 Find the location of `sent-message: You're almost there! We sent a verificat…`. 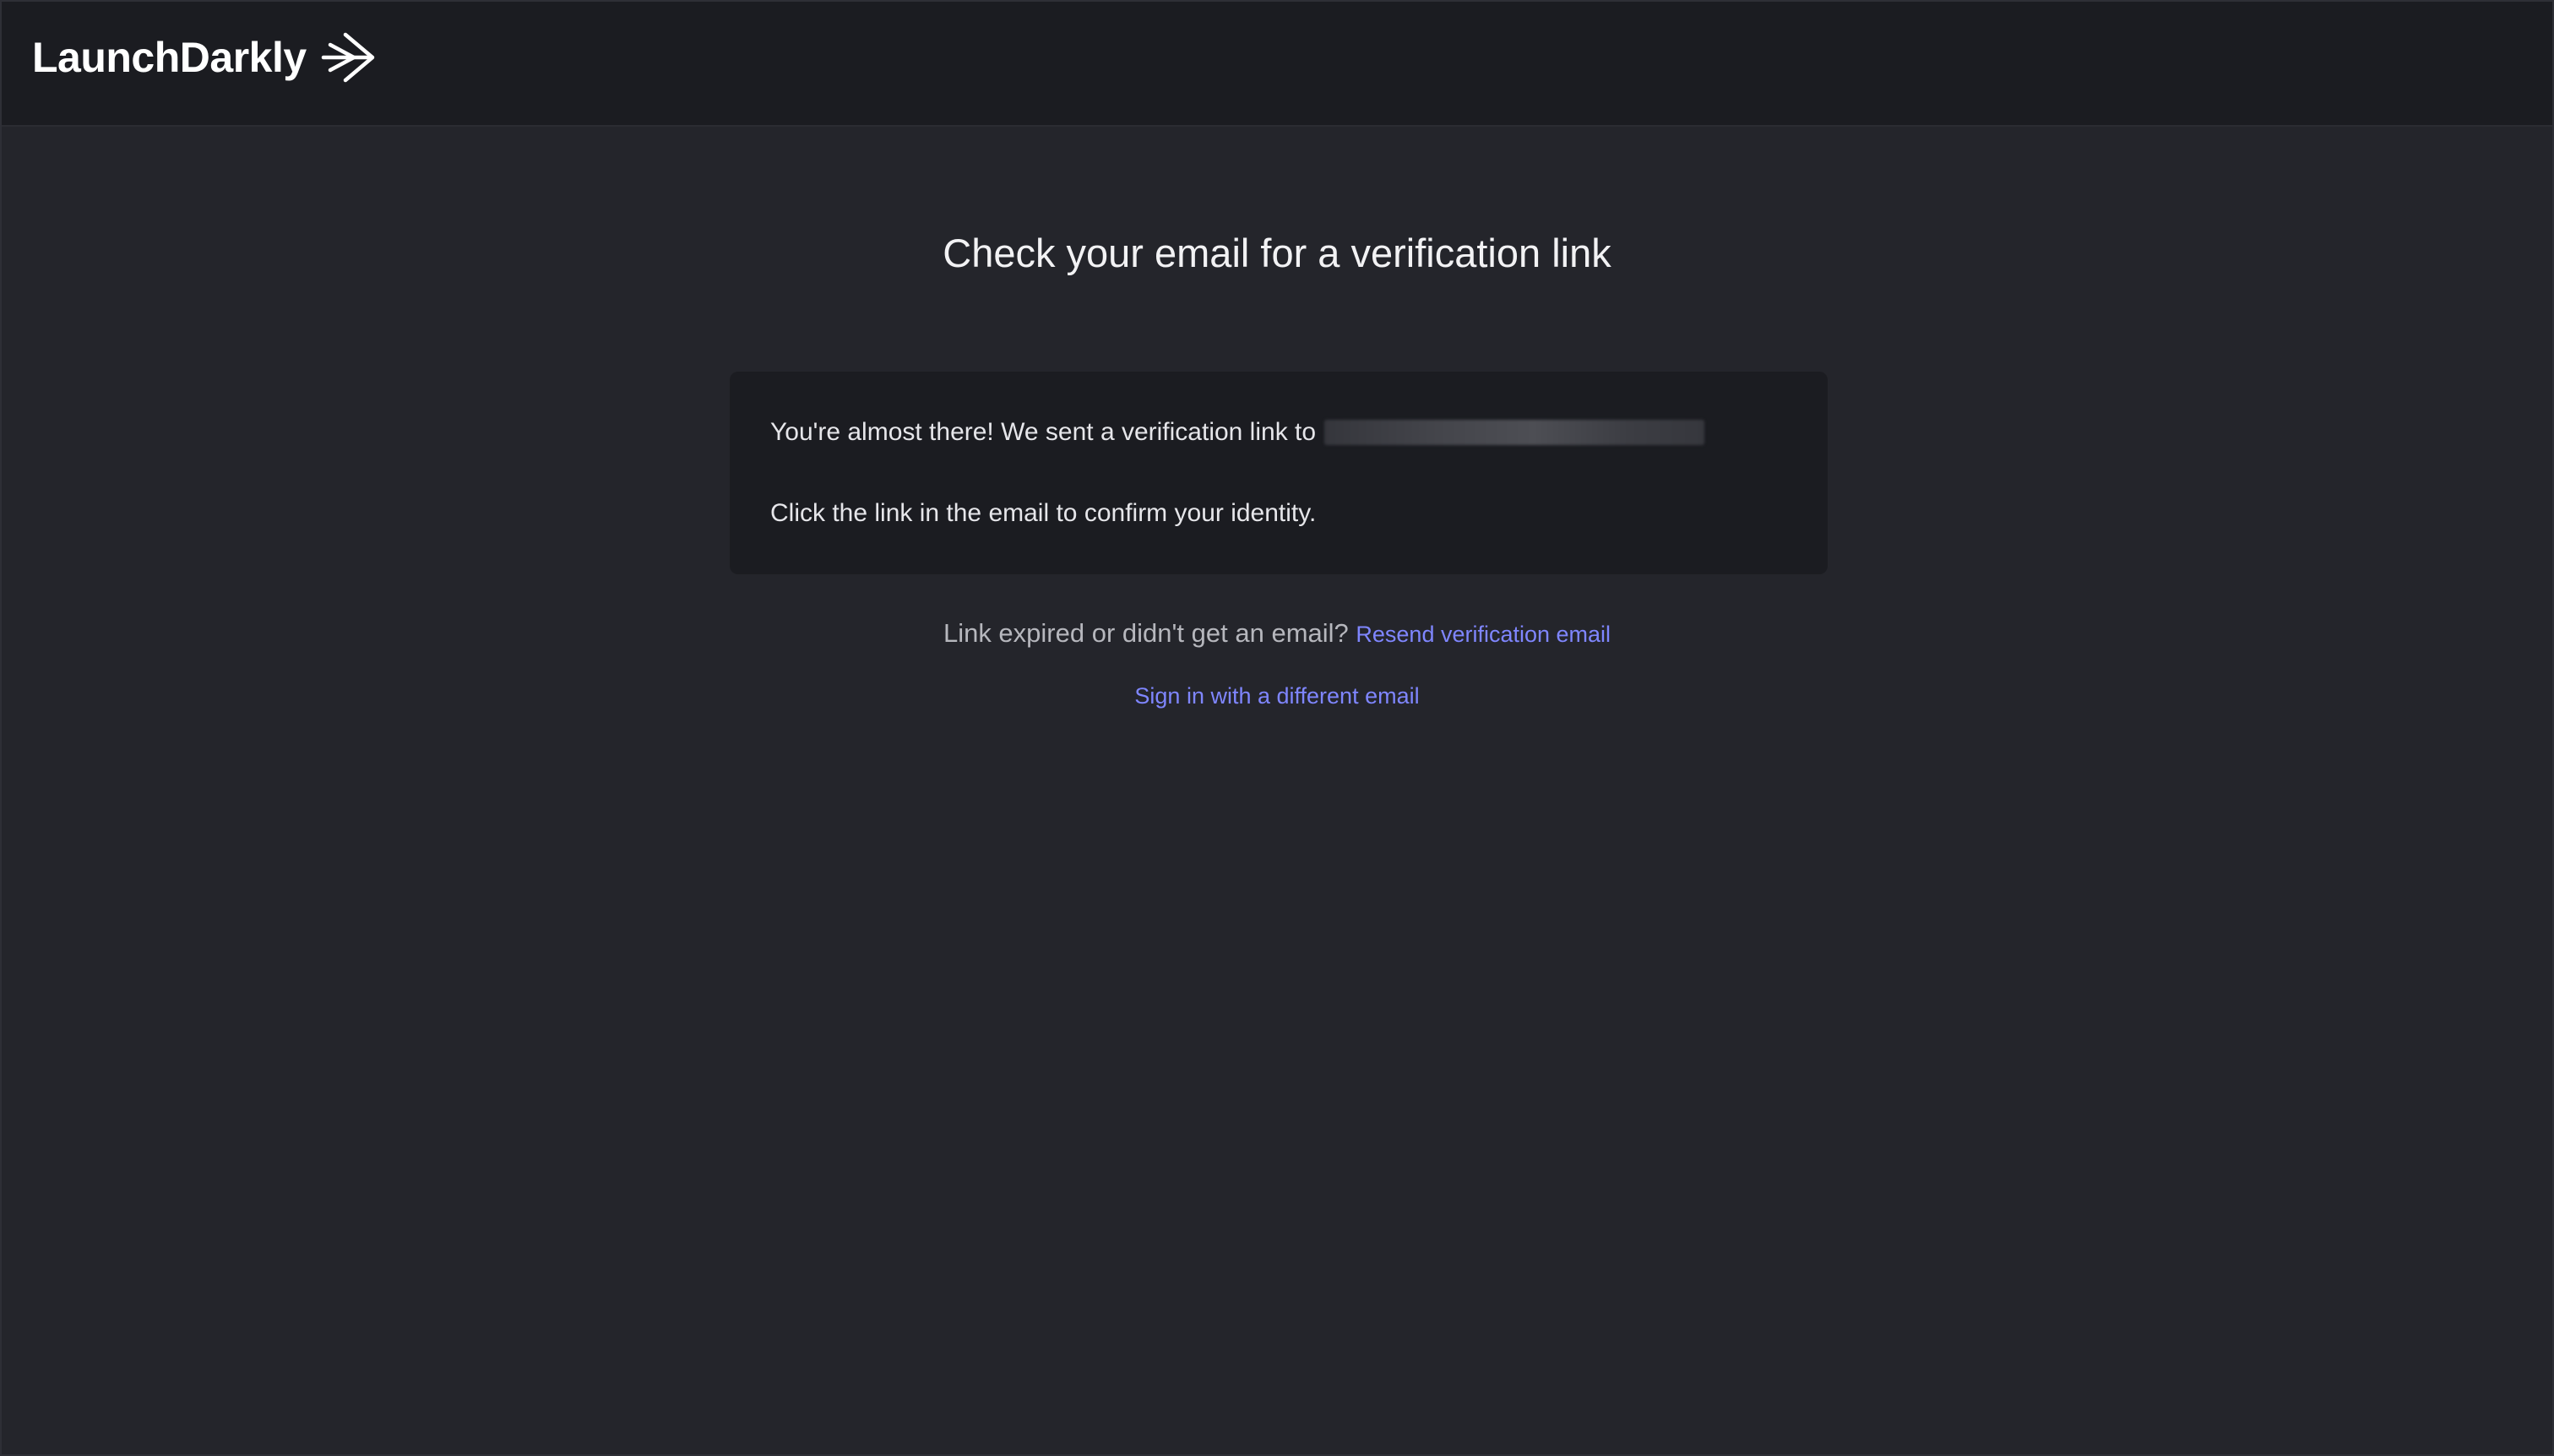

sent-message: You're almost there! We sent a verificat… is located at coordinates (1237, 432).